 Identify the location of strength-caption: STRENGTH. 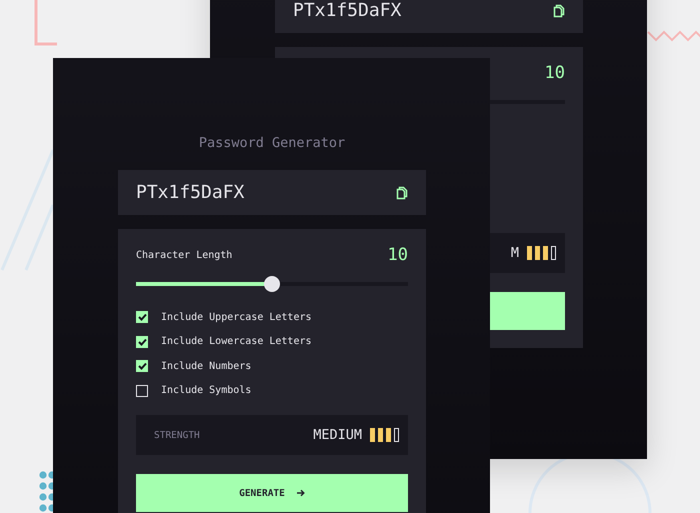
(177, 435).